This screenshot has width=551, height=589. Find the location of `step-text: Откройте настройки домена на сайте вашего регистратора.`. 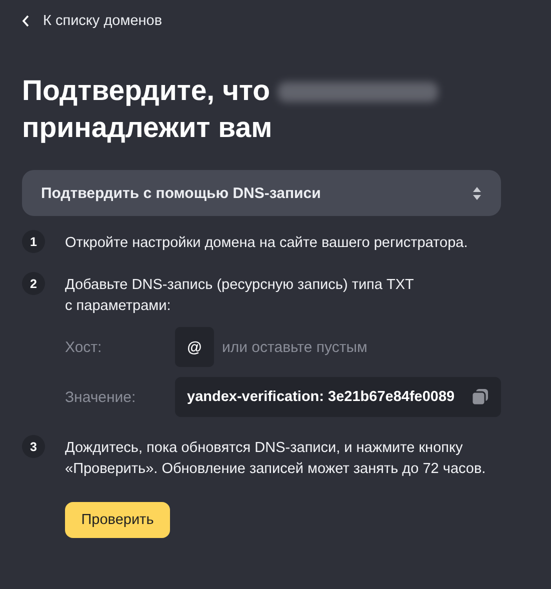

step-text: Откройте настройки домена на сайте вашего регистратора. is located at coordinates (266, 243).